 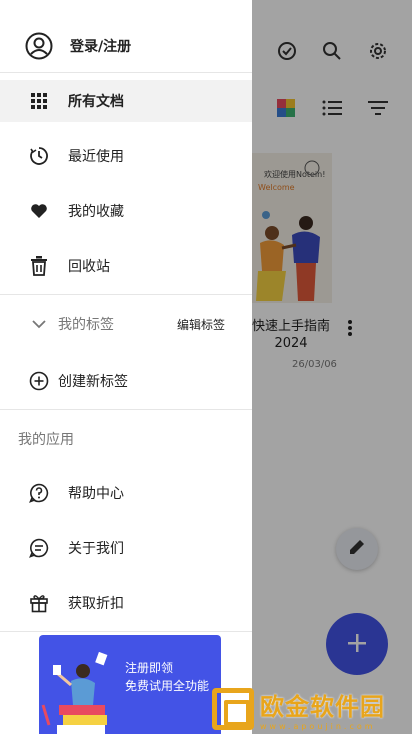 What do you see at coordinates (39, 156) in the screenshot?
I see `clock-icon` at bounding box center [39, 156].